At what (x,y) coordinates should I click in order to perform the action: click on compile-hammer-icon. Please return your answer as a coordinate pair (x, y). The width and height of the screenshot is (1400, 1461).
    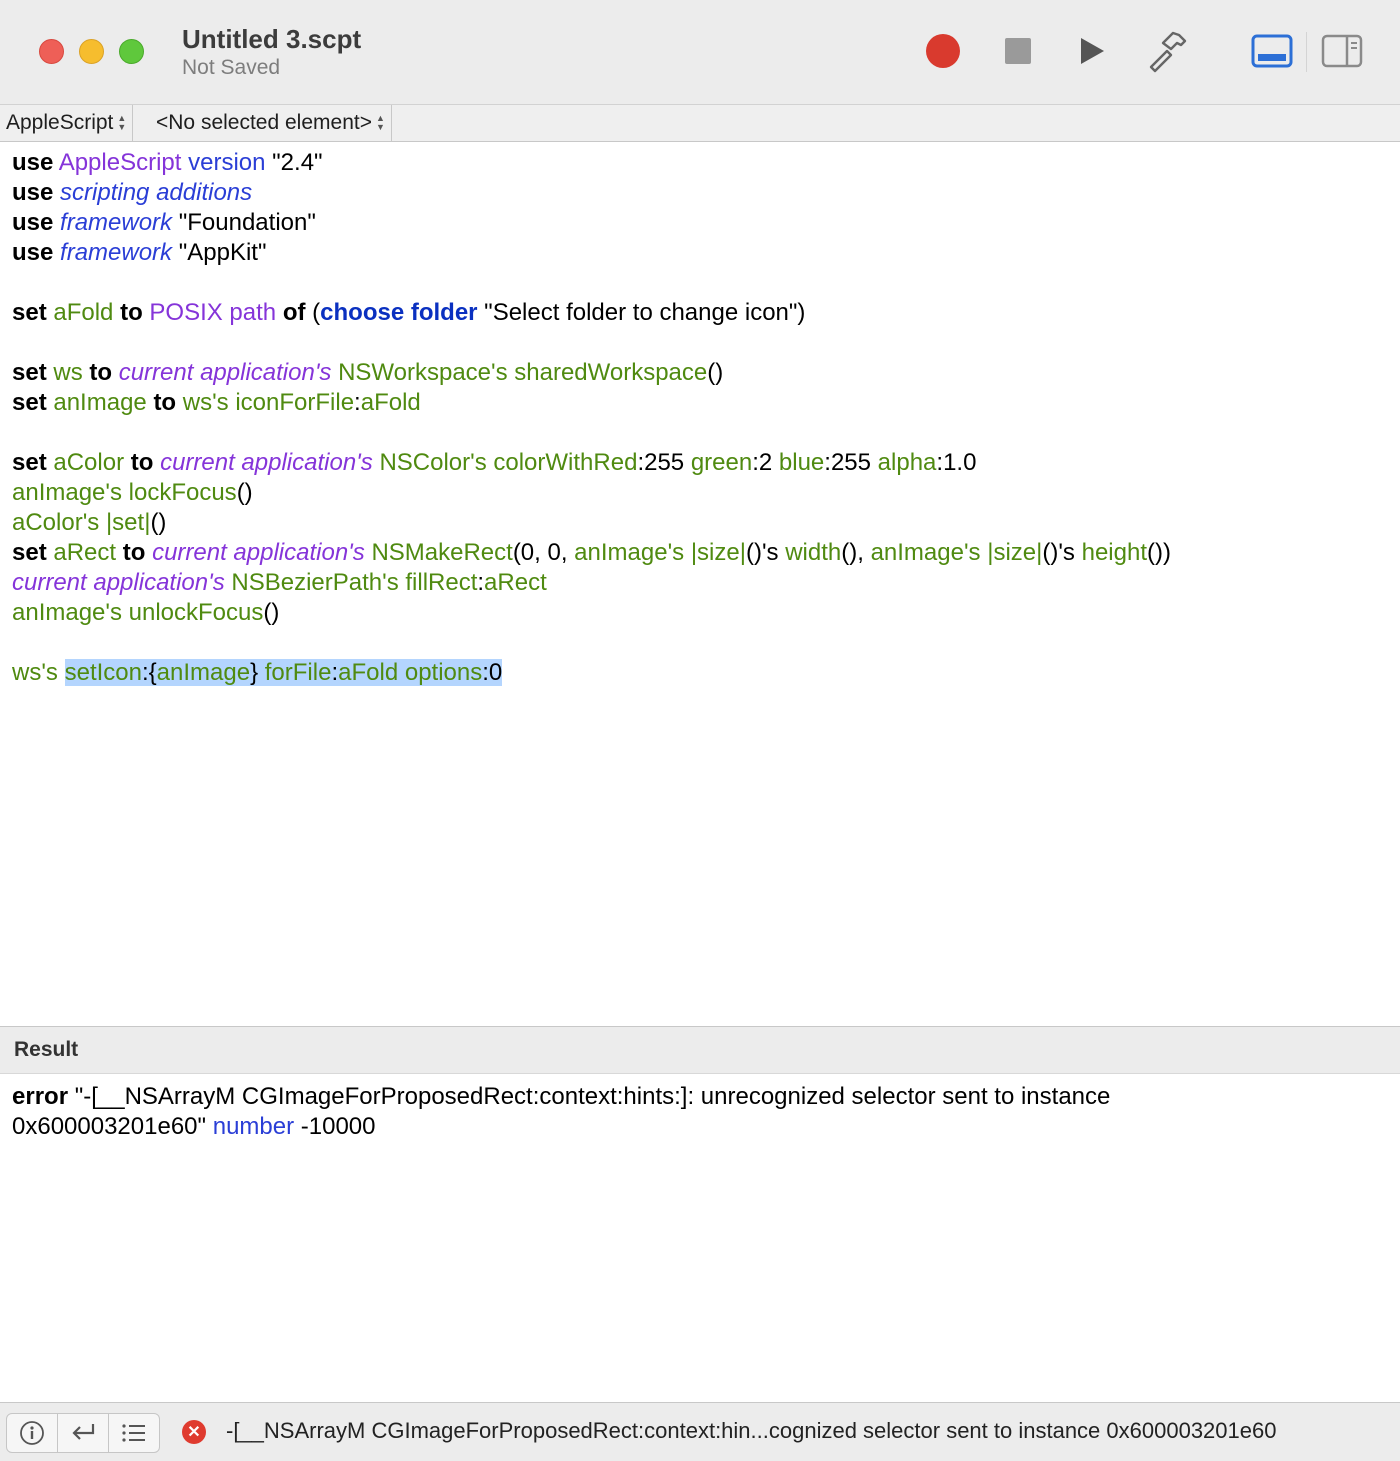
    Looking at the image, I should click on (1168, 52).